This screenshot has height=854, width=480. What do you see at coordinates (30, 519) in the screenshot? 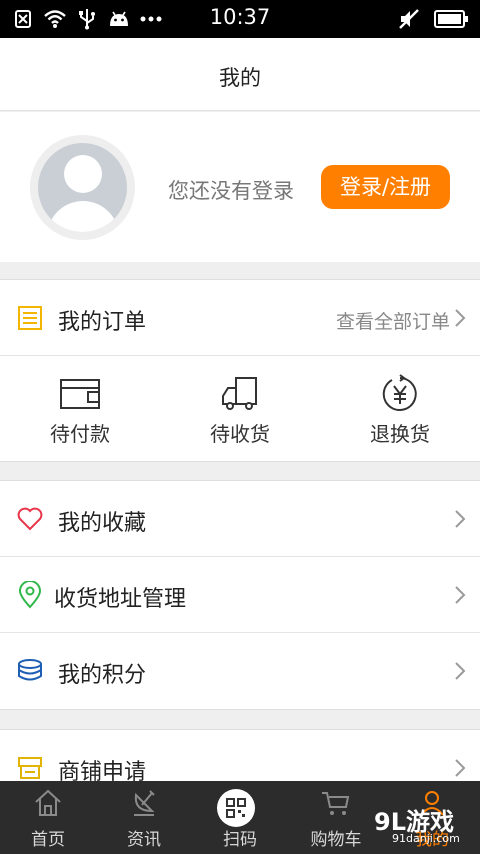
I see `heart-icon` at bounding box center [30, 519].